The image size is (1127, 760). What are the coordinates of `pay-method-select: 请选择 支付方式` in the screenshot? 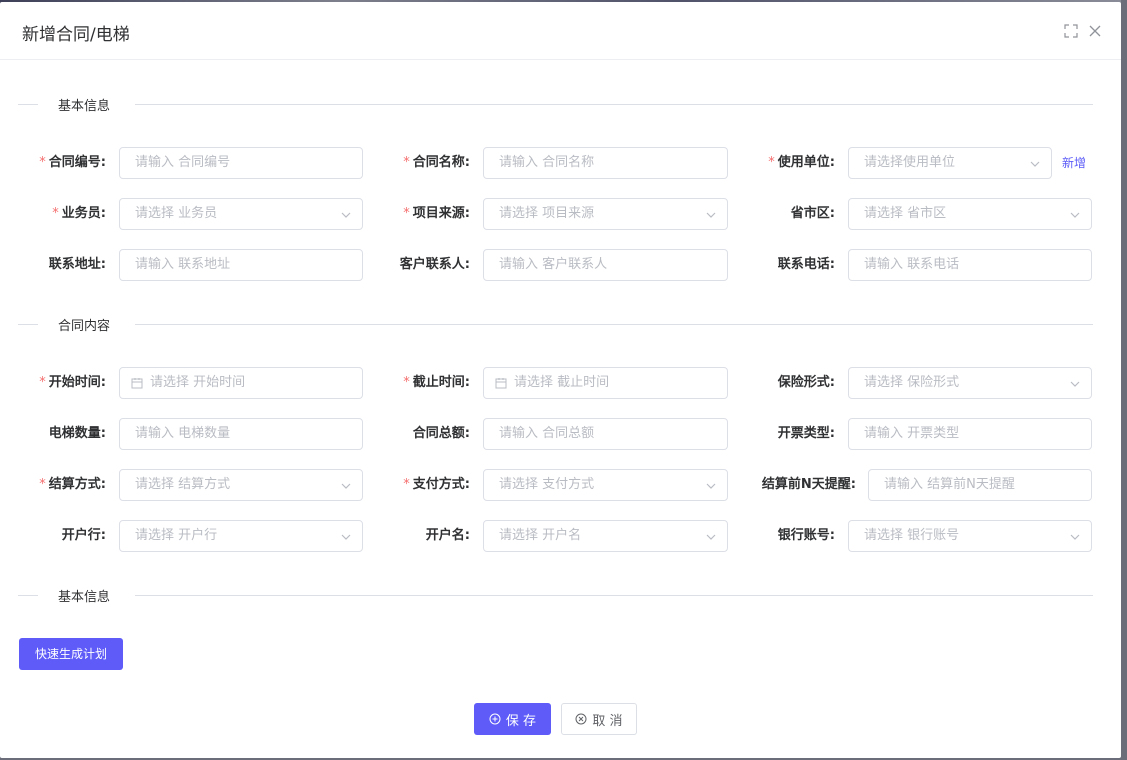 It's located at (605, 485).